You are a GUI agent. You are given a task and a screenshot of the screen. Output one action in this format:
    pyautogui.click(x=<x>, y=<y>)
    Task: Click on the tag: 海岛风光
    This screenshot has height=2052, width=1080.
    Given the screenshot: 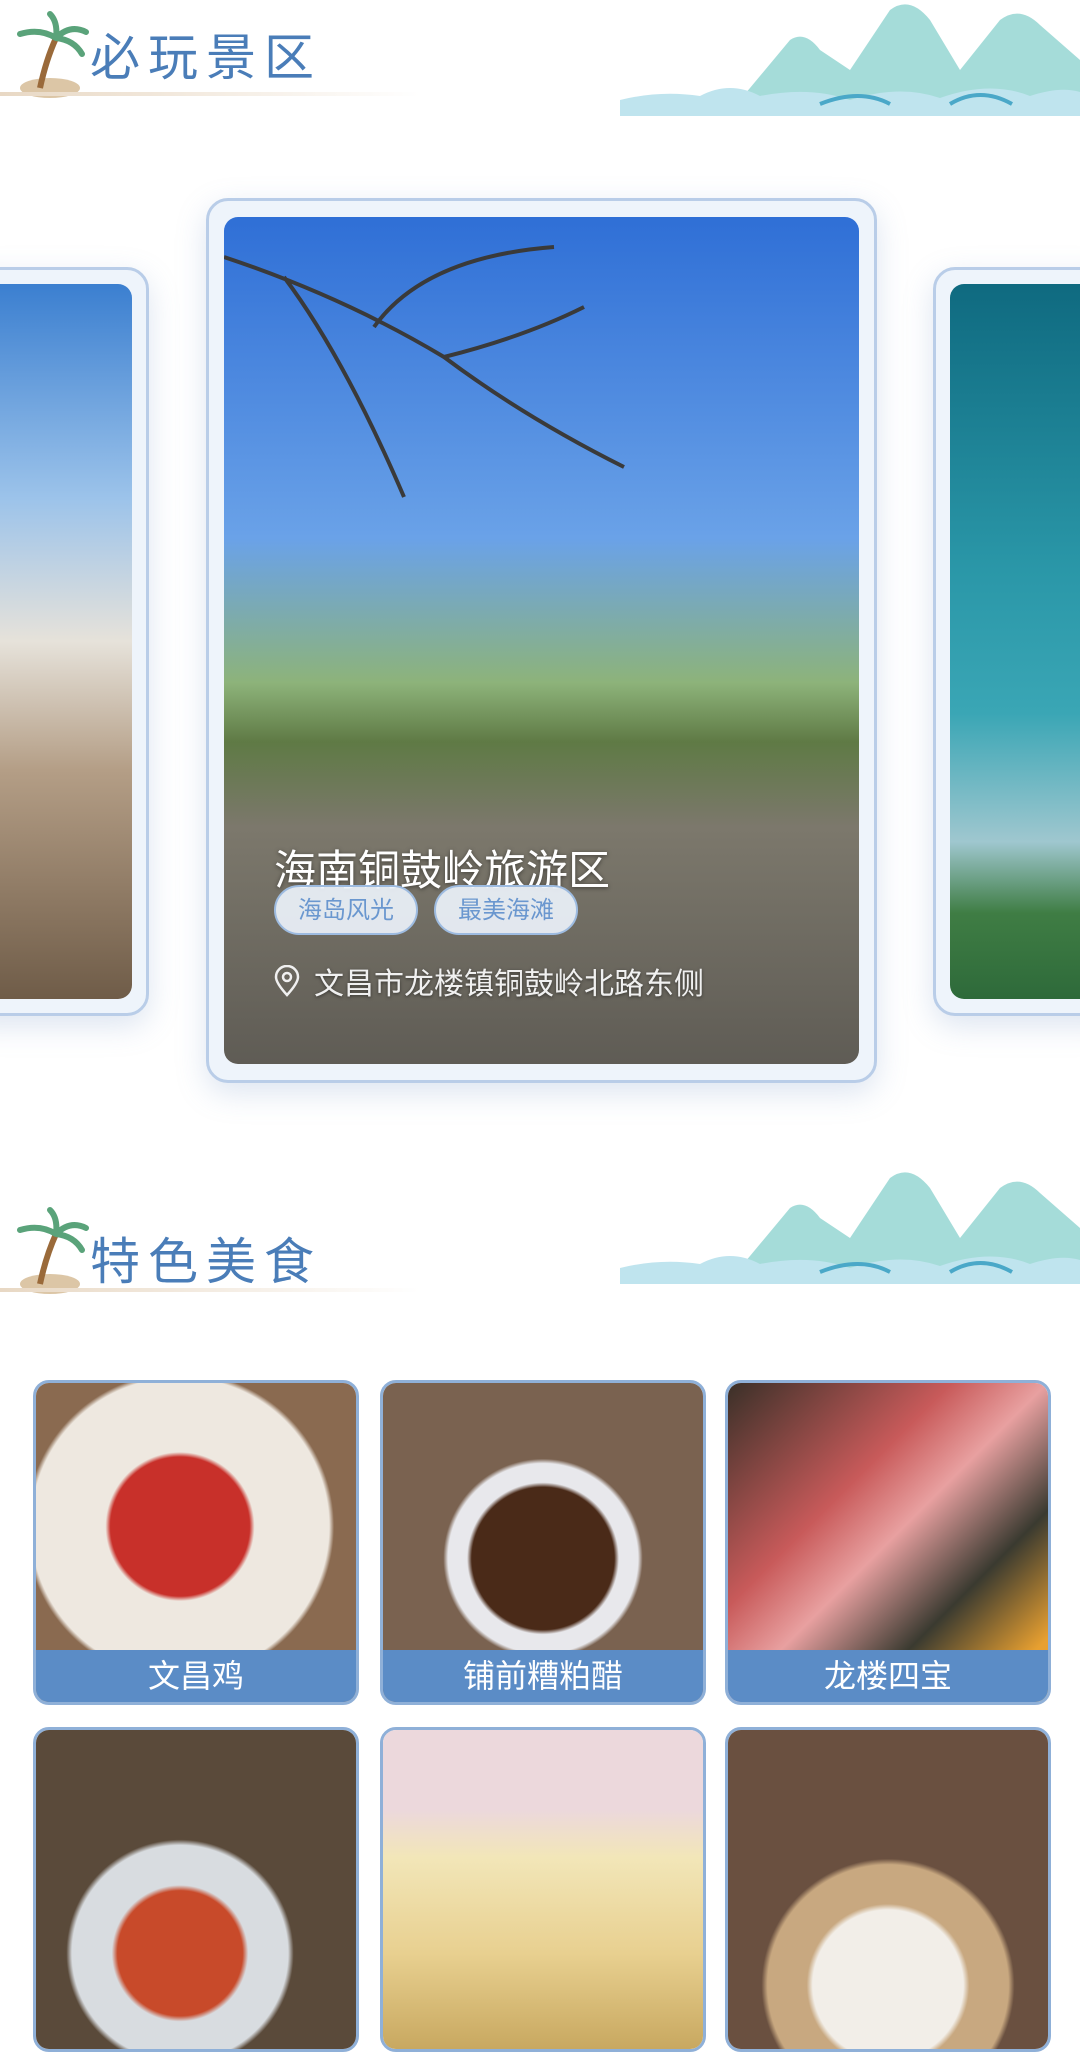 What is the action you would take?
    pyautogui.click(x=346, y=910)
    